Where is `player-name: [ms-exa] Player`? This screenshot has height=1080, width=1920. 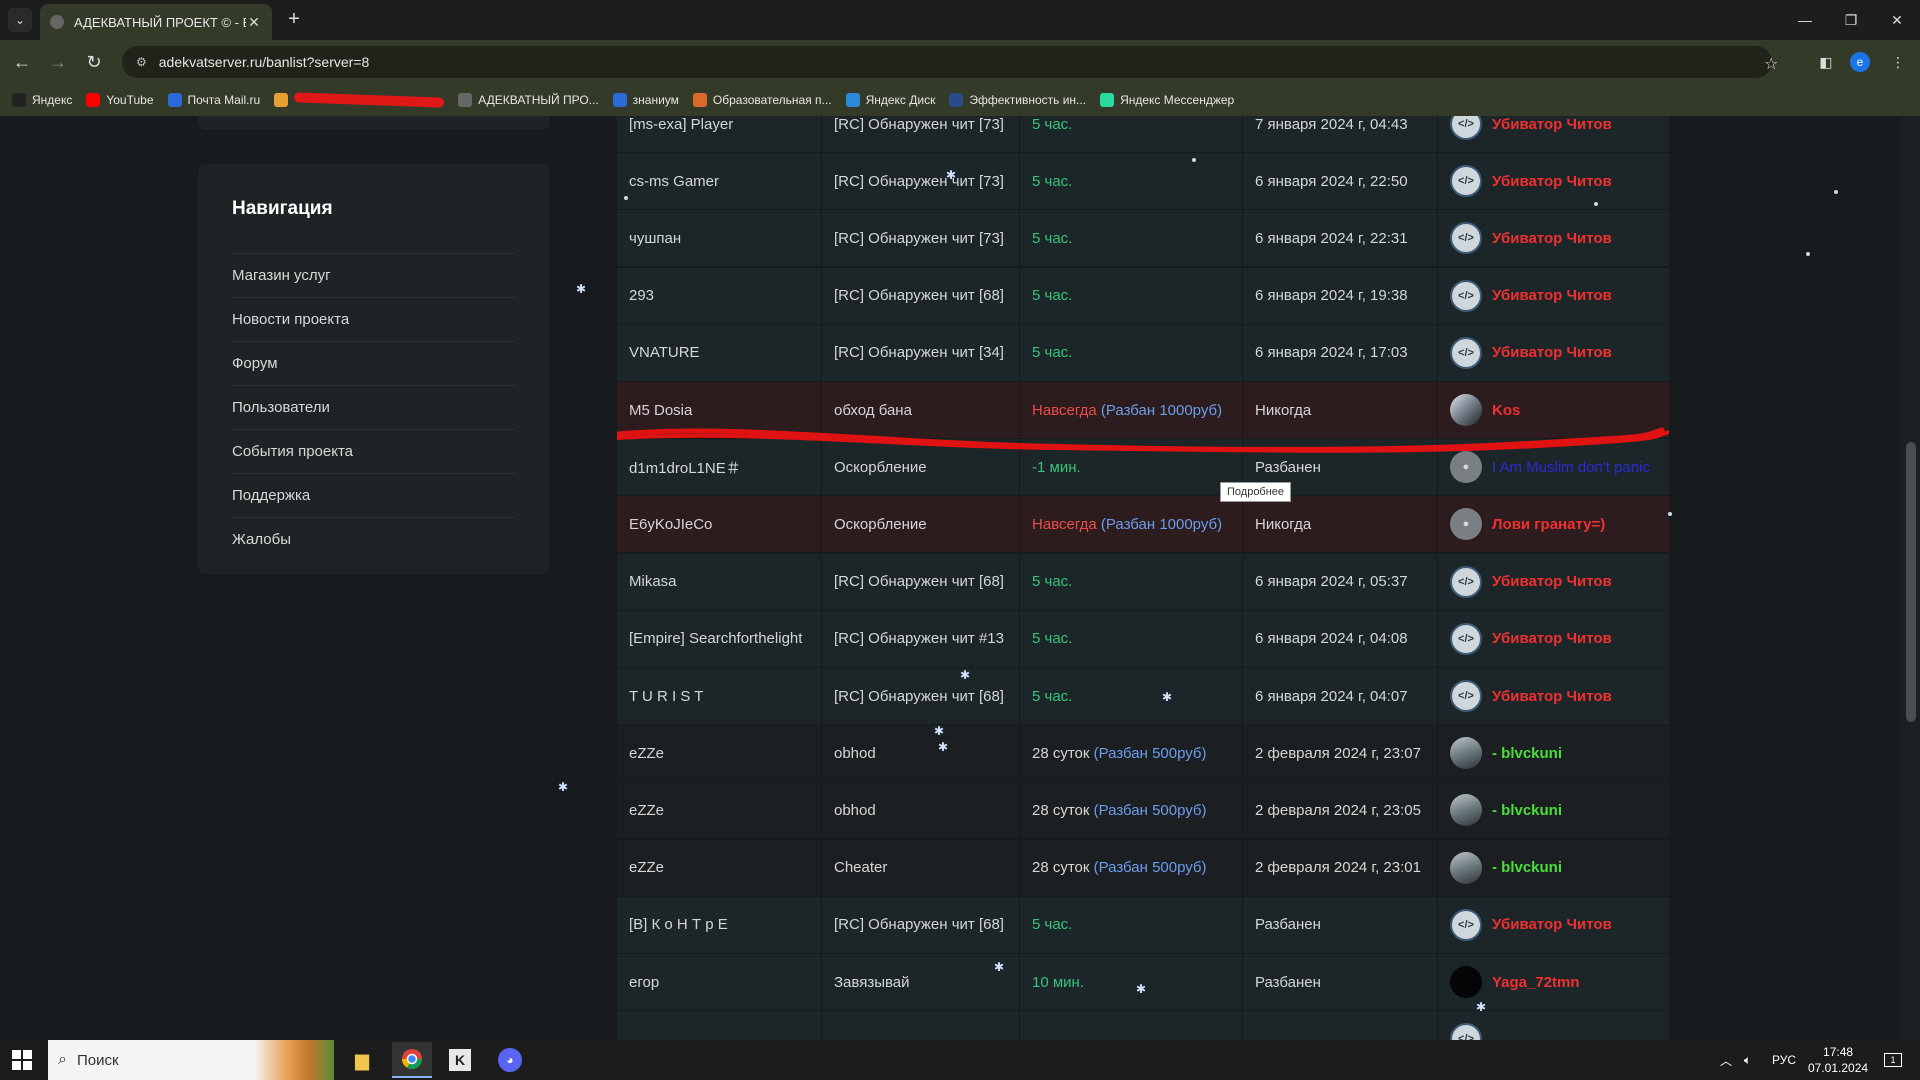
player-name: [ms-exa] Player is located at coordinates (681, 124).